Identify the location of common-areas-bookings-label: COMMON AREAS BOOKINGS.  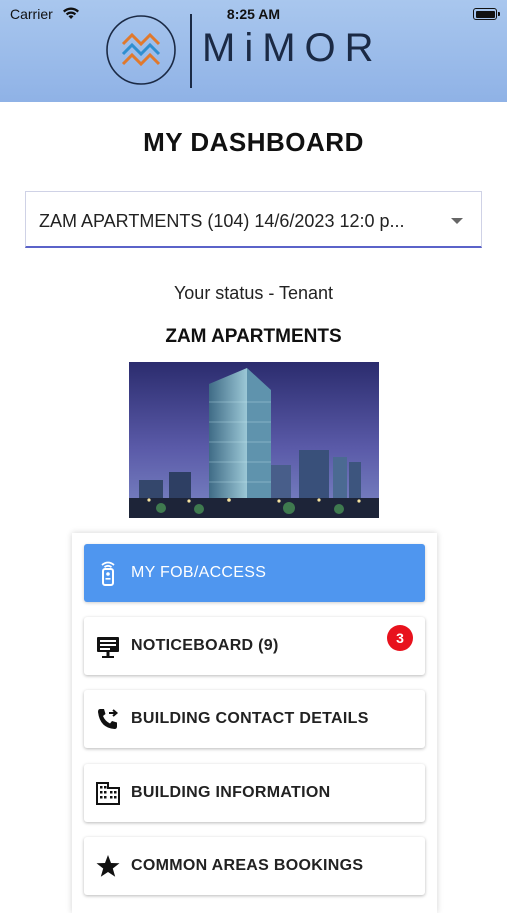
(247, 865).